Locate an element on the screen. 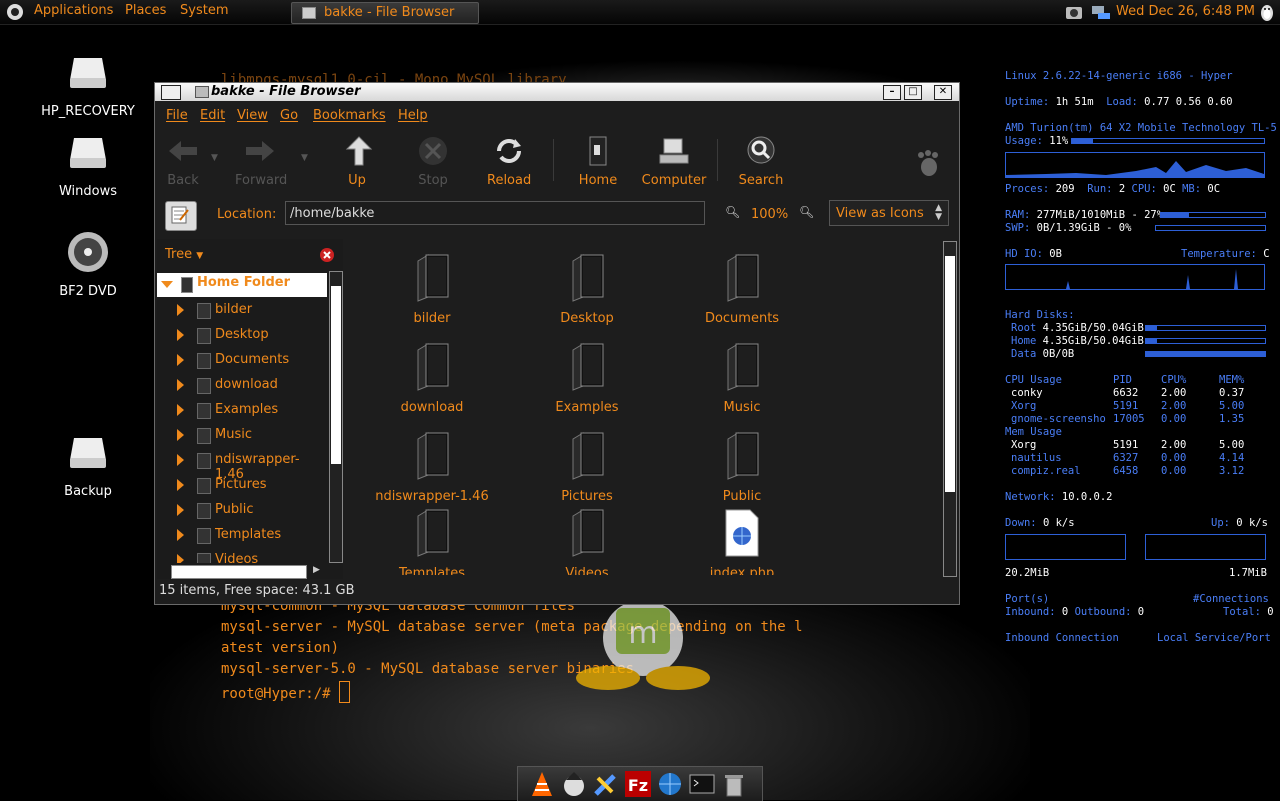  disk-io-graph is located at coordinates (1135, 277).